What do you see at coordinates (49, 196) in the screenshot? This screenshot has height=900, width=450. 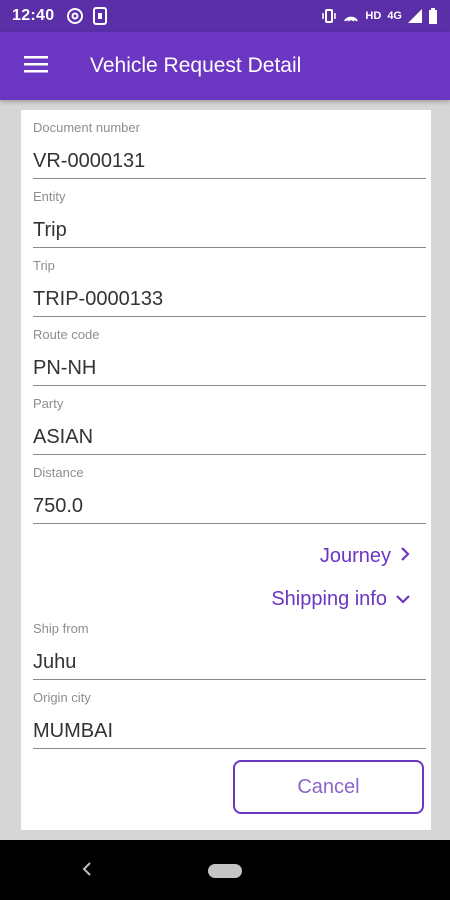 I see `field-label: Entity` at bounding box center [49, 196].